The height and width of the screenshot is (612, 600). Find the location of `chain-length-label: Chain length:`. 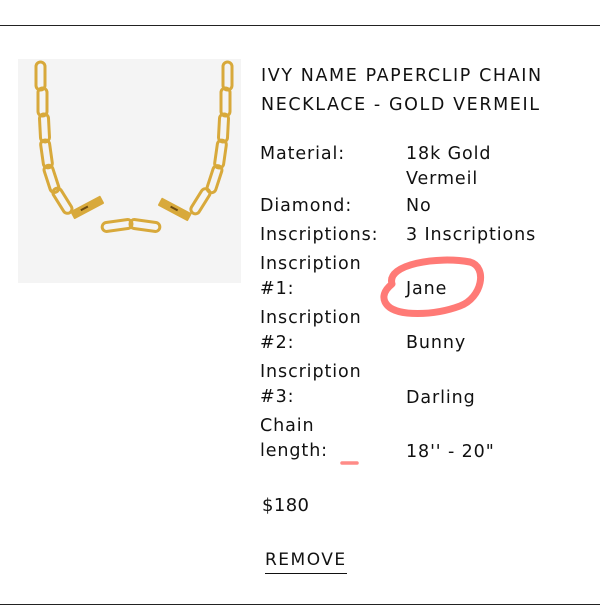

chain-length-label: Chain length: is located at coordinates (330, 439).